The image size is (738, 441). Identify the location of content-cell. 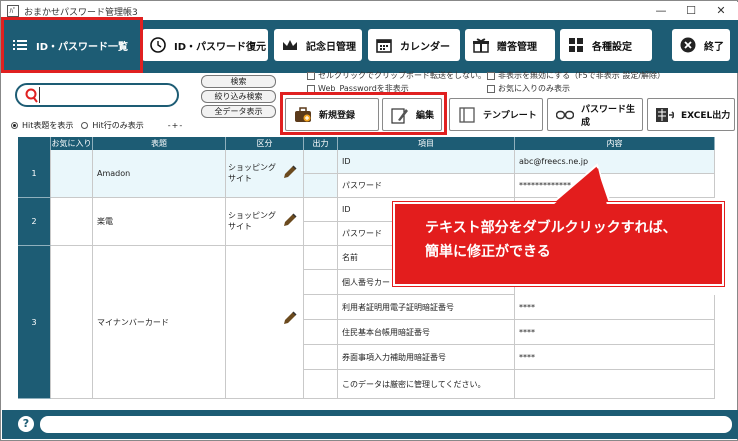
(615, 384).